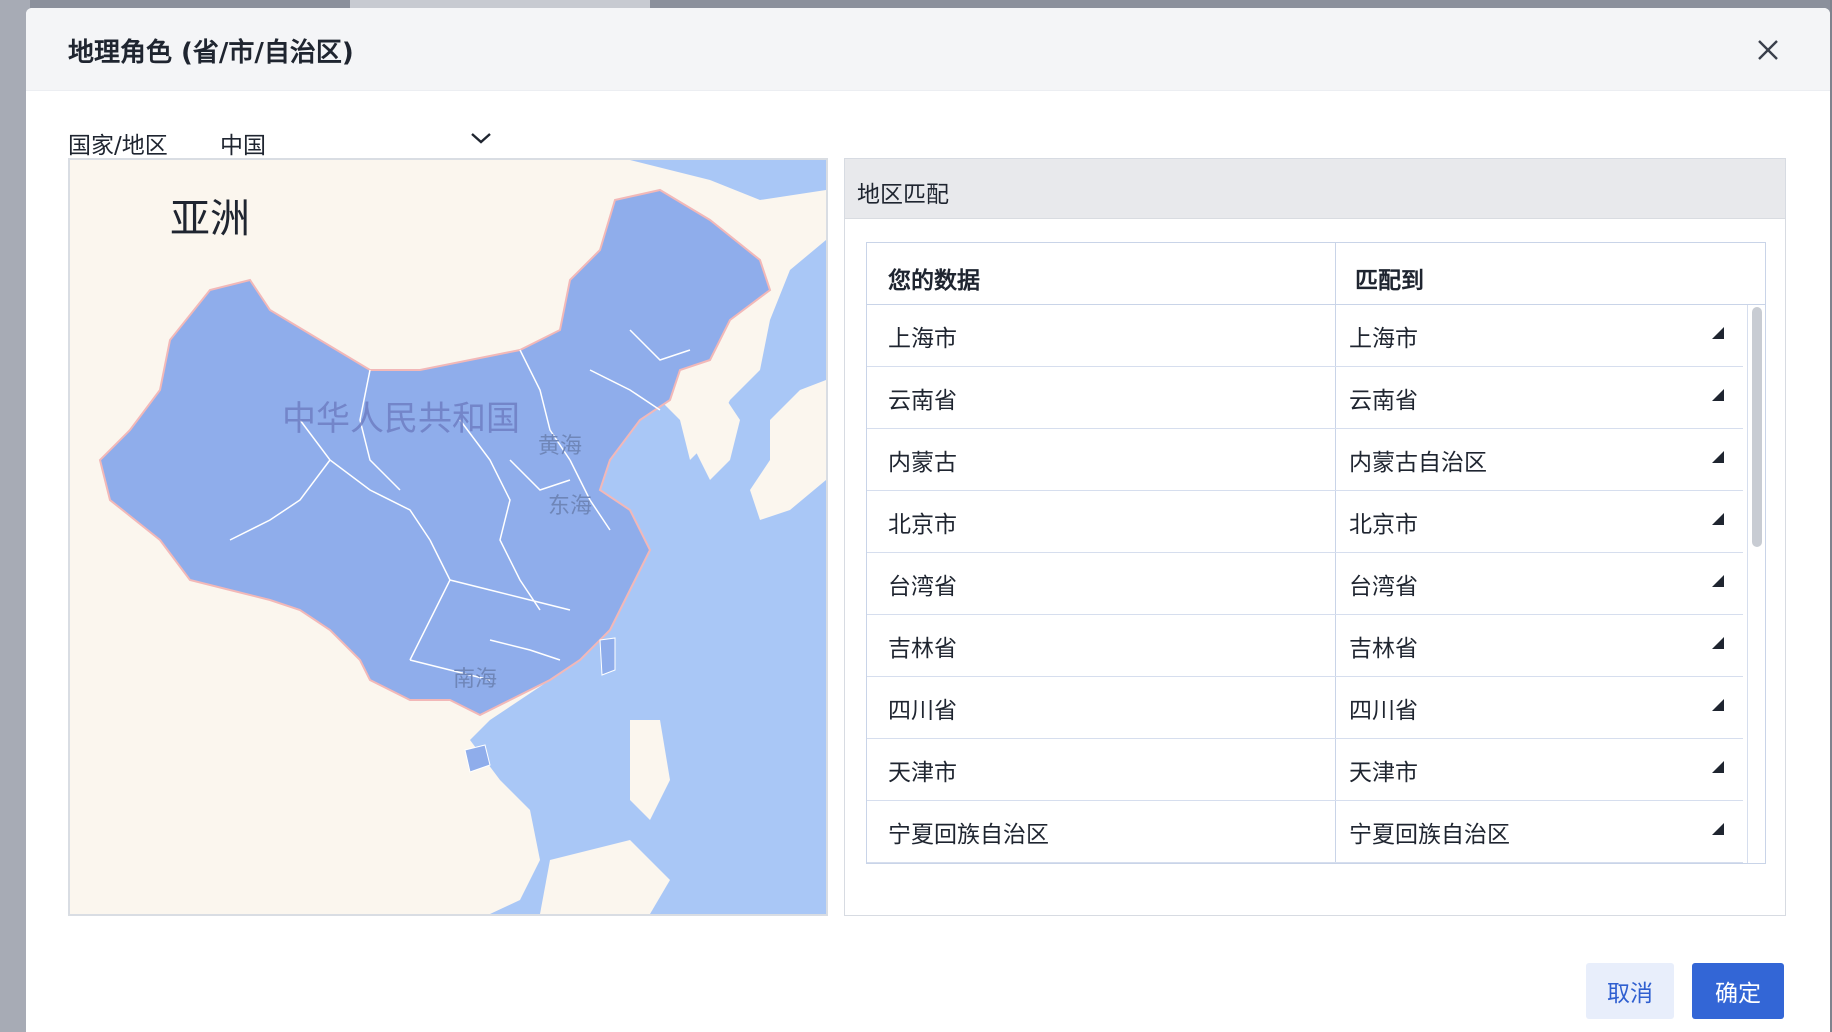 The width and height of the screenshot is (1832, 1032). I want to click on table-row: 内蒙古 内蒙古自治区, so click(1305, 460).